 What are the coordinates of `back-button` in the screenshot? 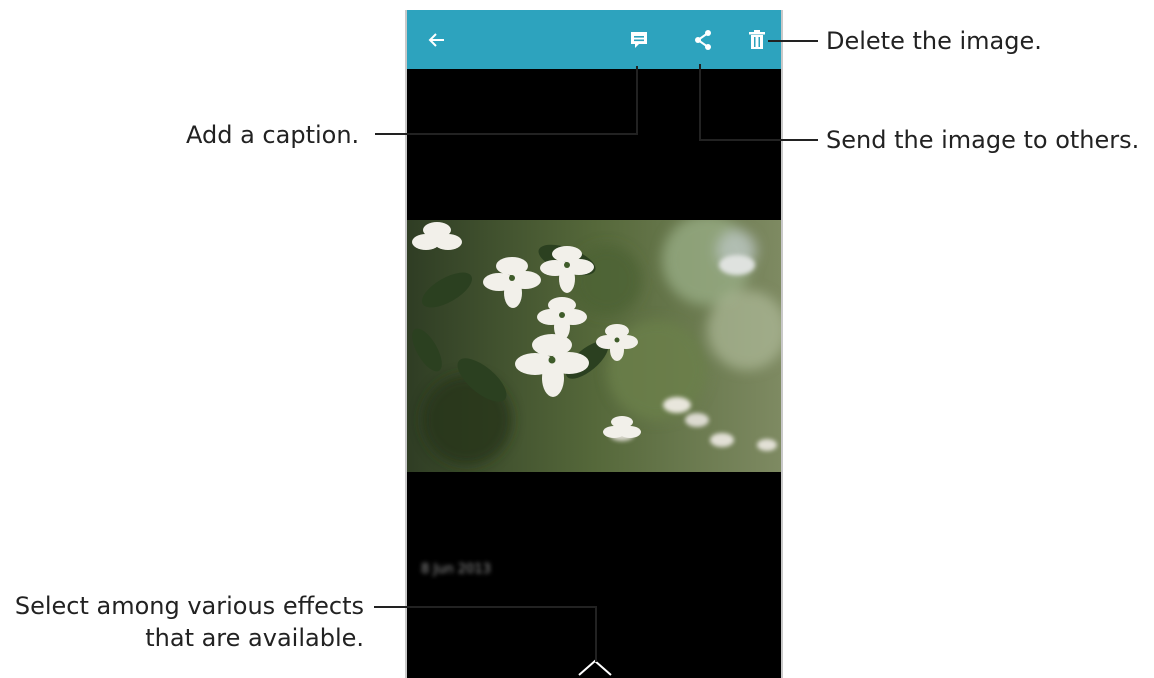 It's located at (437, 39).